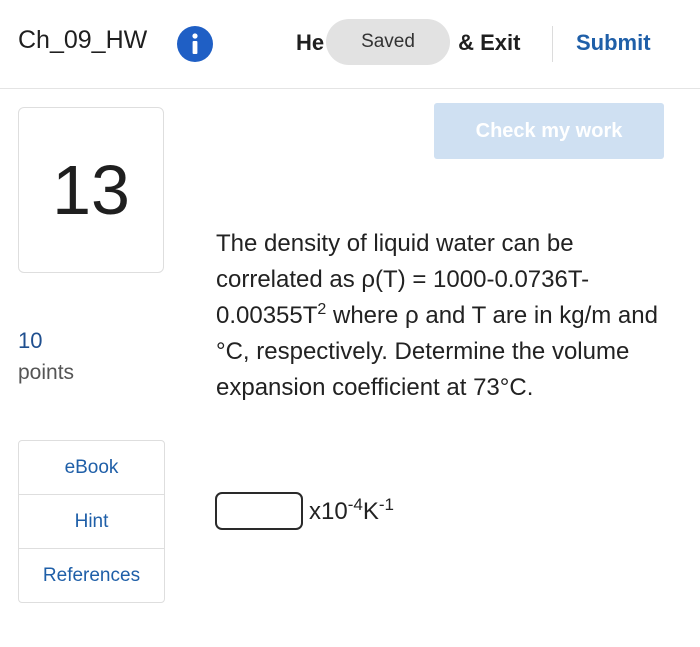 This screenshot has width=700, height=647. What do you see at coordinates (549, 131) in the screenshot?
I see `check-my-work-button: Check my work` at bounding box center [549, 131].